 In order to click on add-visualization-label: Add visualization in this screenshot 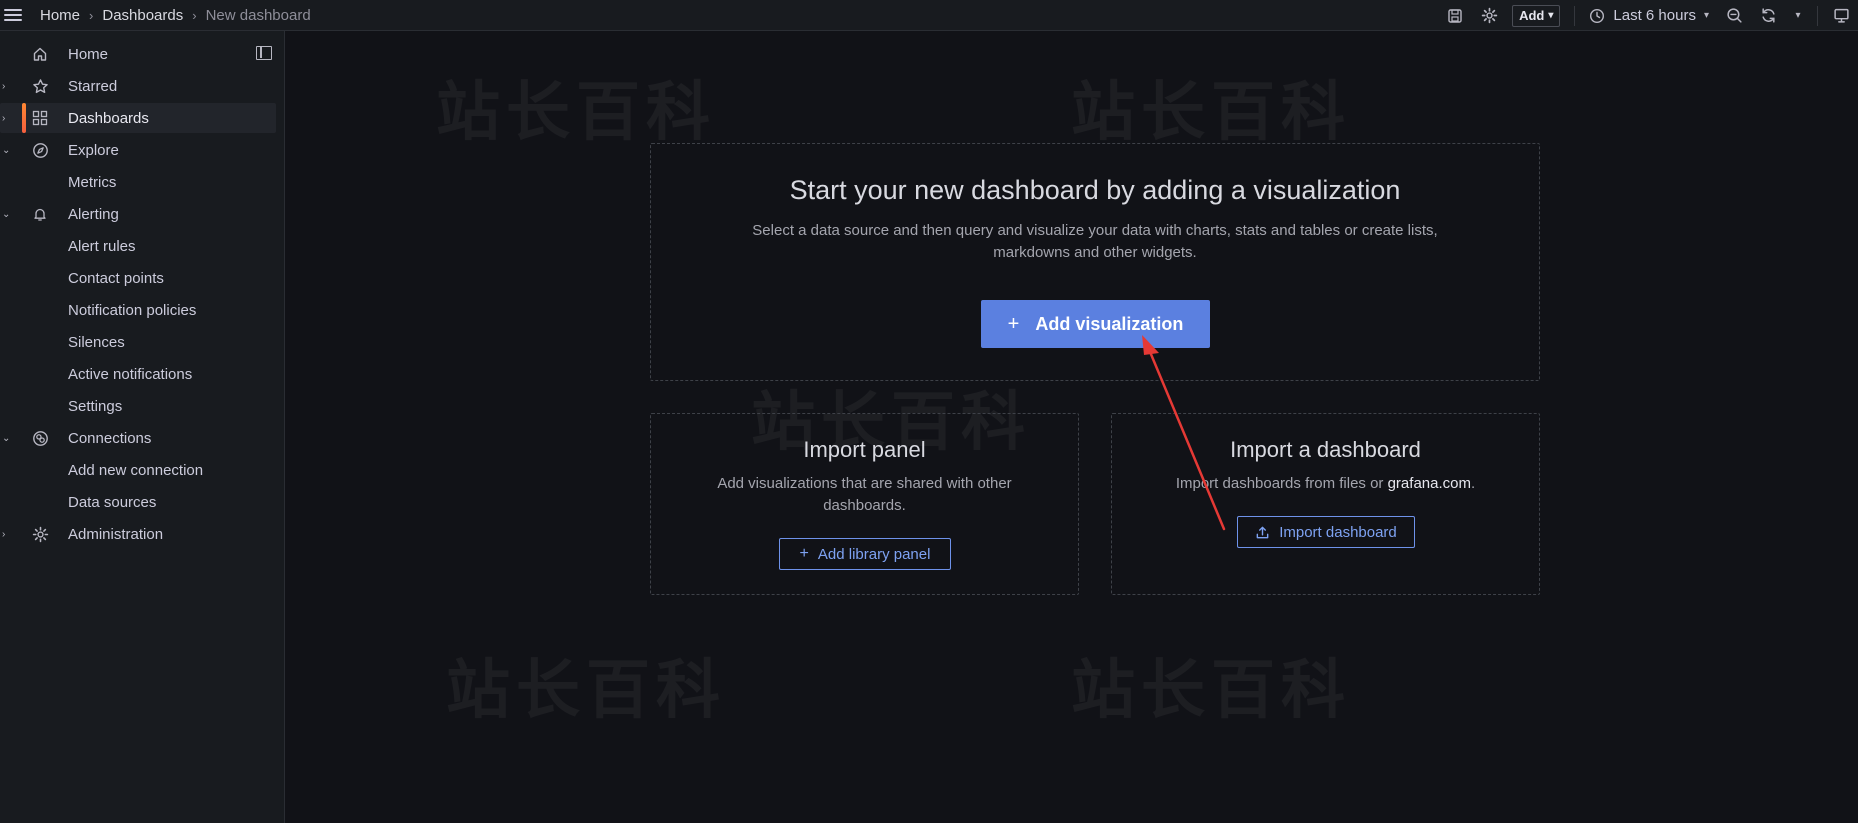, I will do `click(1109, 323)`.